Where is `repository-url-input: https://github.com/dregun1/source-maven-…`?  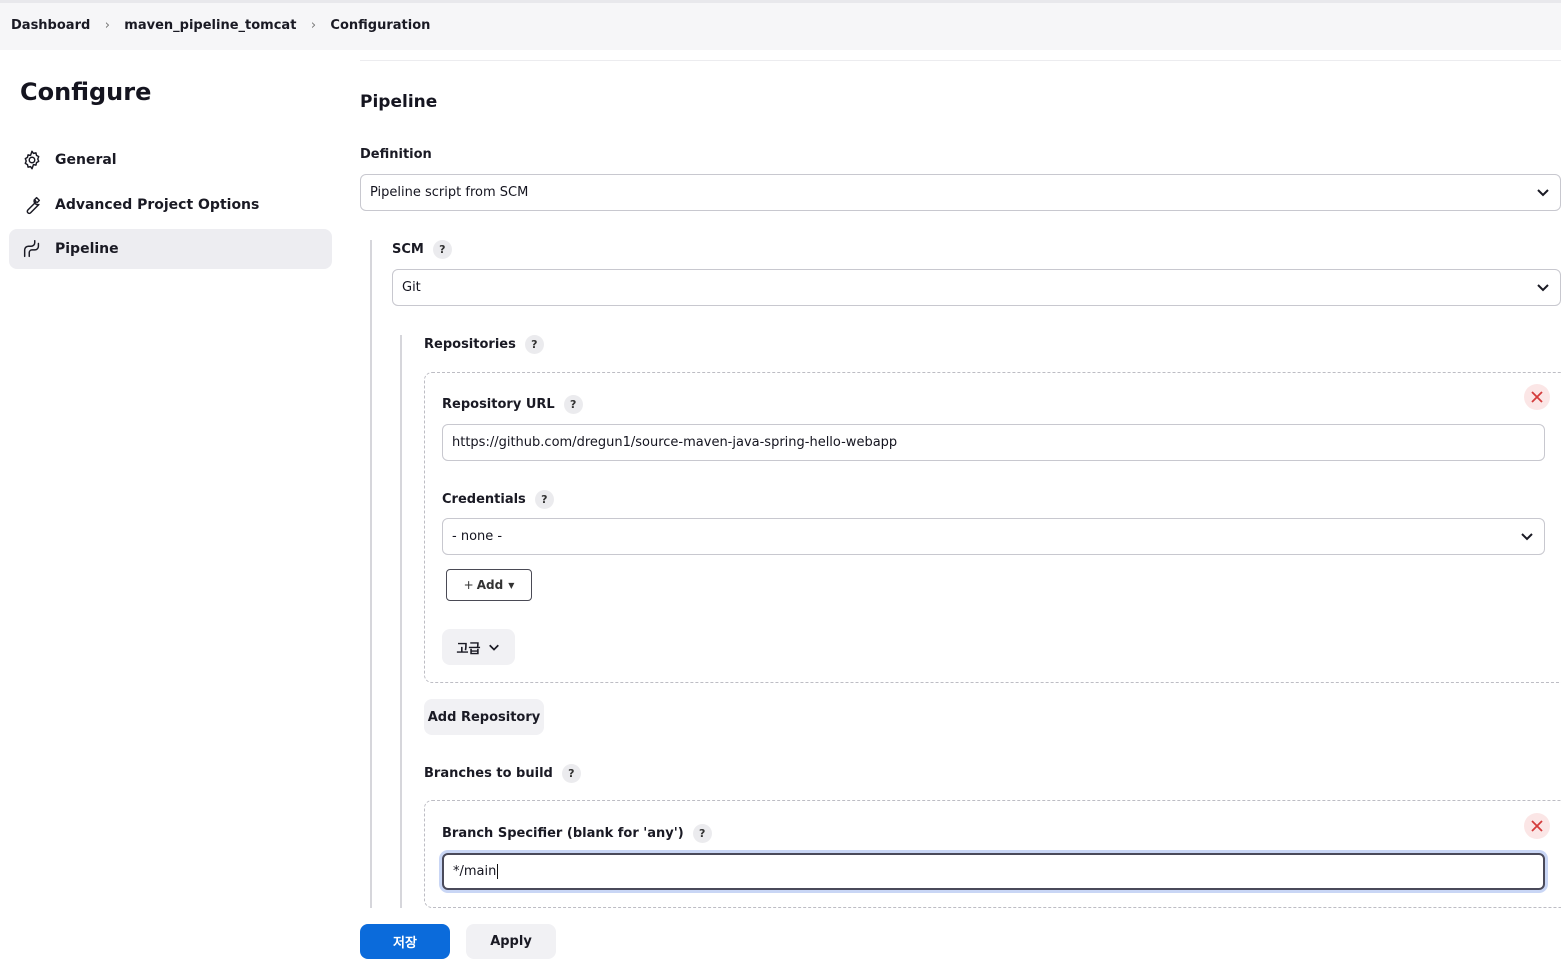
repository-url-input: https://github.com/dregun1/source-maven-… is located at coordinates (993, 442).